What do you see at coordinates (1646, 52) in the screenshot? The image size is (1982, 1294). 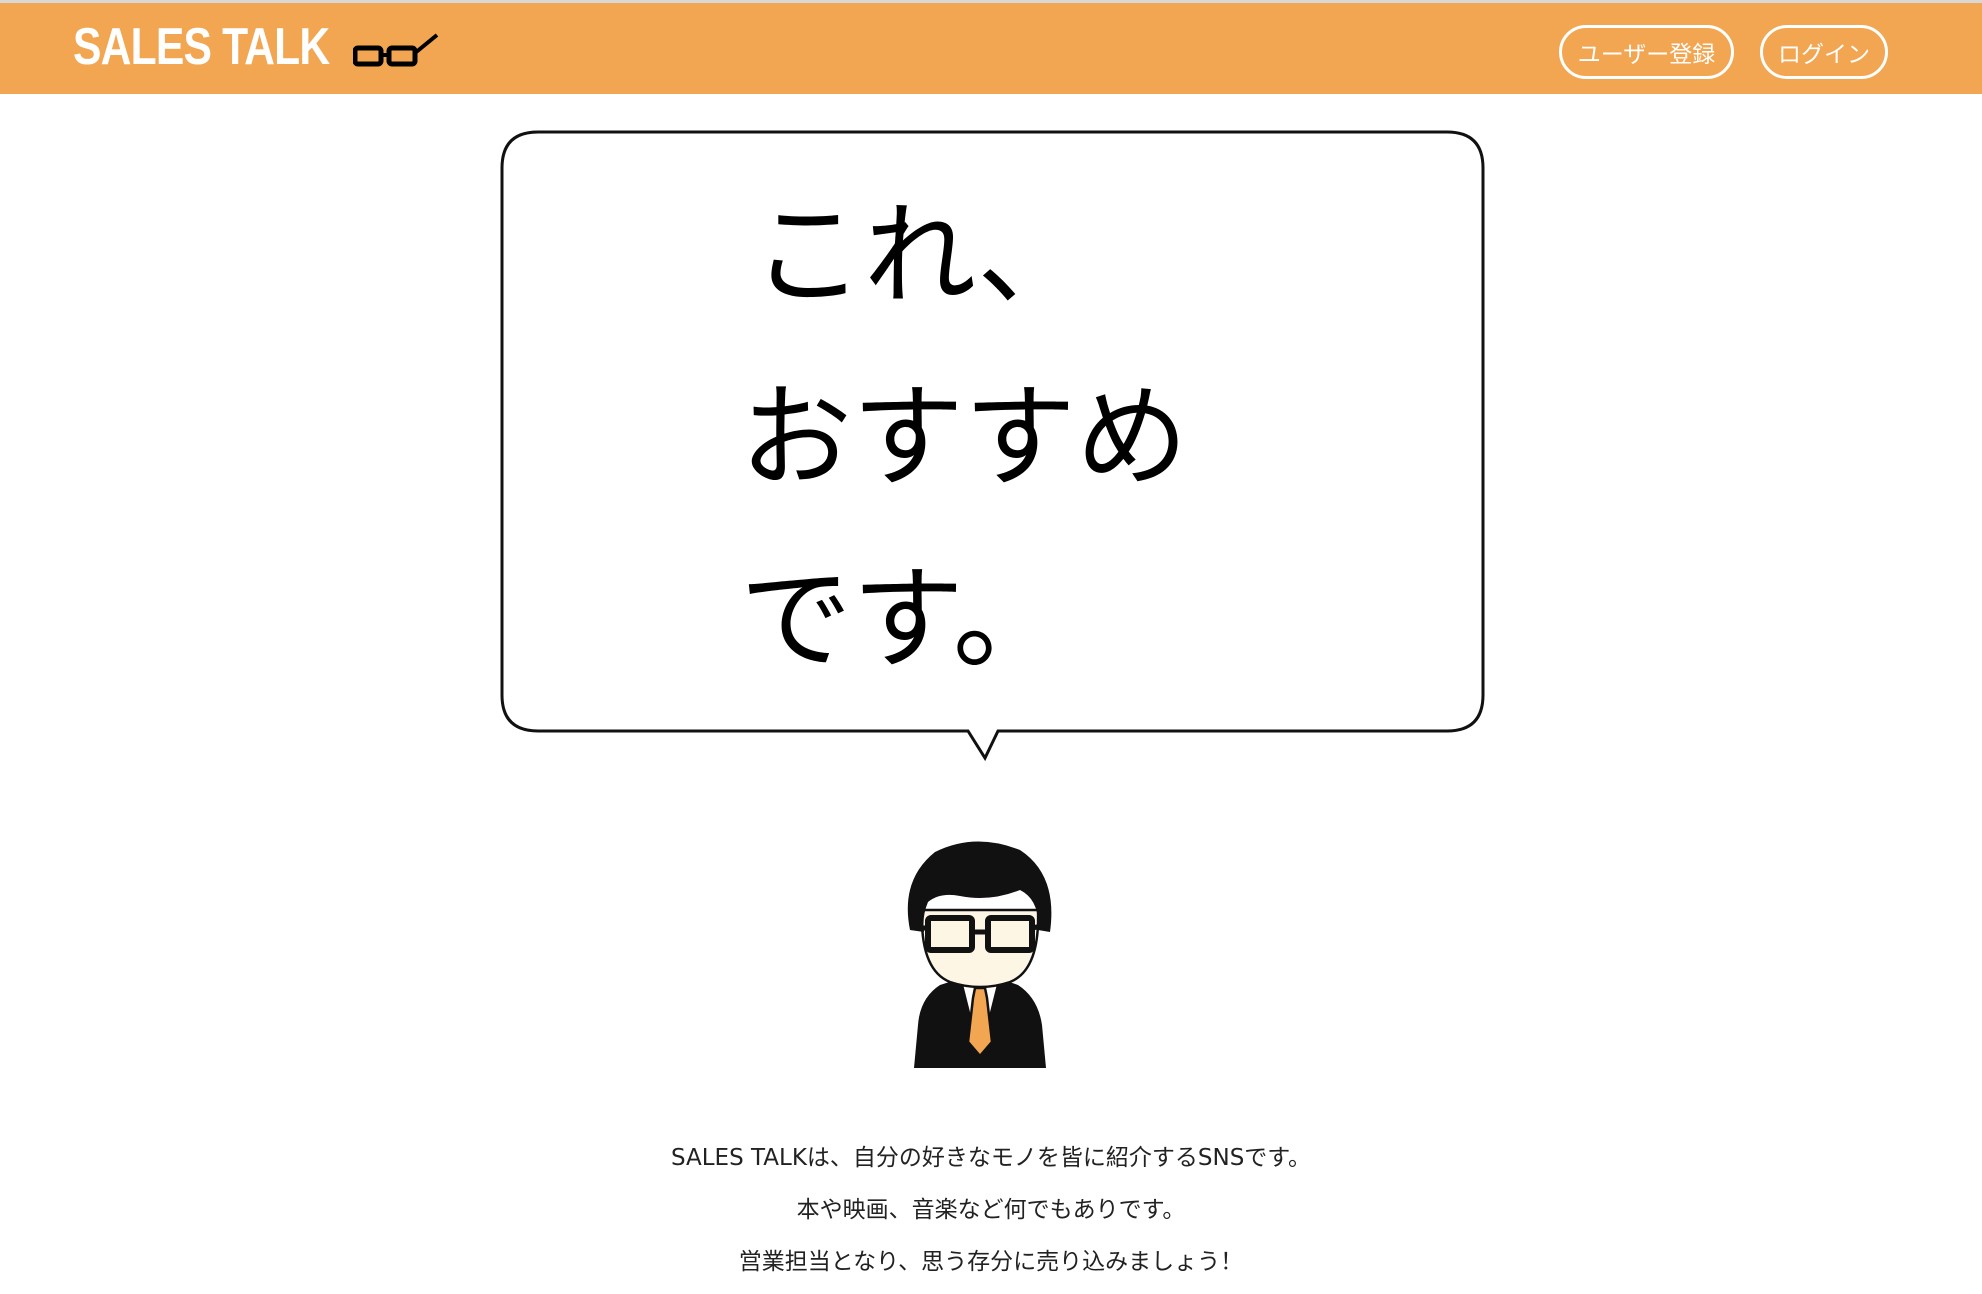 I see `register-button: ユーザー登録` at bounding box center [1646, 52].